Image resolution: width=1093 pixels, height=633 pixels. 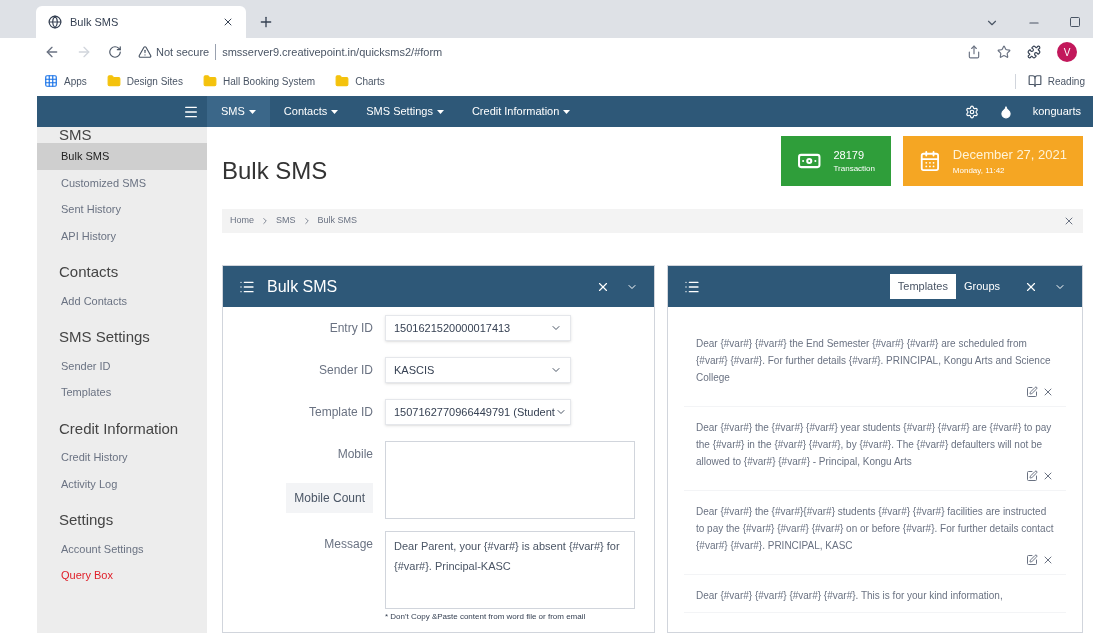 I want to click on field-label: Mobile, so click(x=355, y=454).